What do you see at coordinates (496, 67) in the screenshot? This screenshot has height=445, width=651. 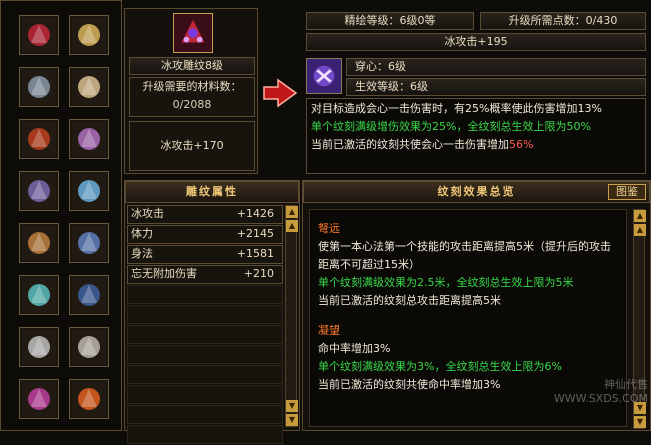 I see `heart-level: 穿心：6级` at bounding box center [496, 67].